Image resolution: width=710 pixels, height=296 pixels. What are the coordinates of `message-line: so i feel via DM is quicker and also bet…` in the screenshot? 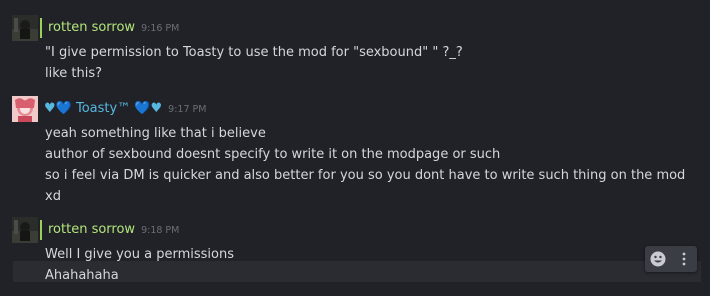 It's located at (365, 186).